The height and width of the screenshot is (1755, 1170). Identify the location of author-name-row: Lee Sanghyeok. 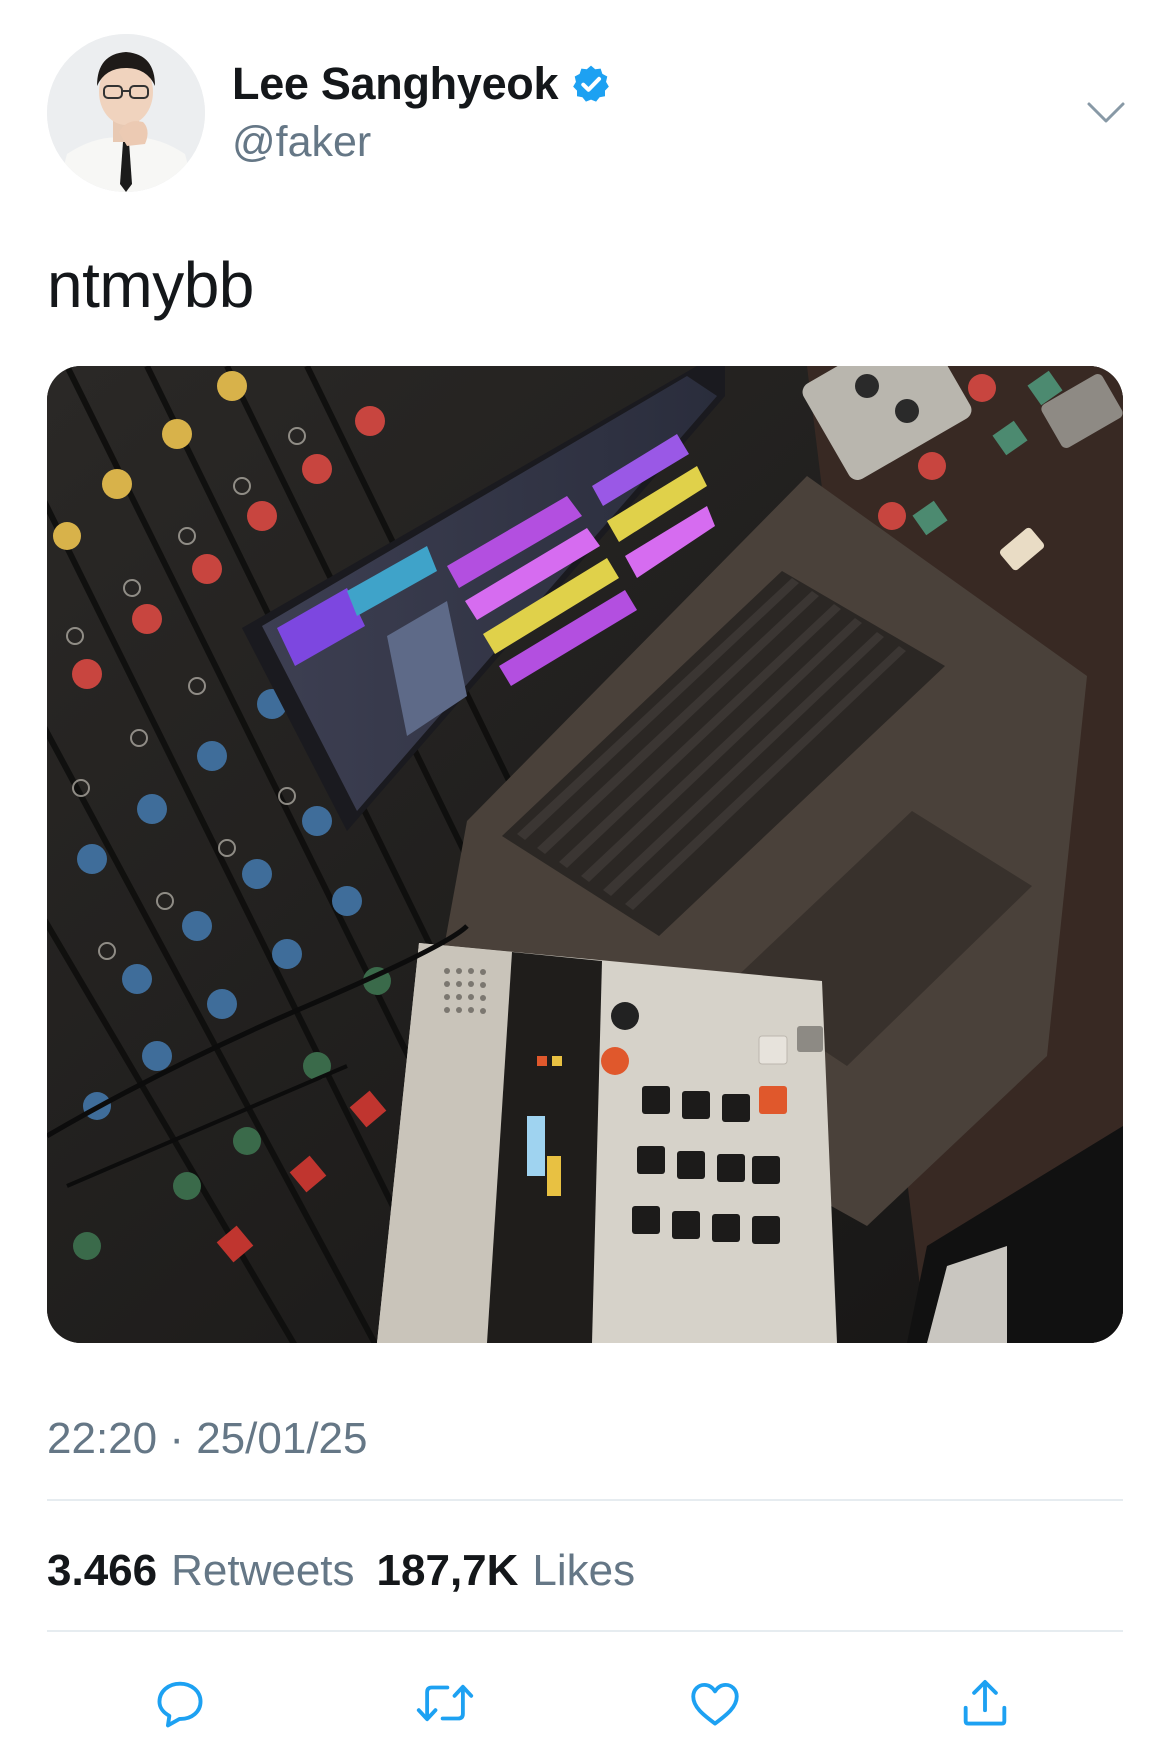
(422, 84).